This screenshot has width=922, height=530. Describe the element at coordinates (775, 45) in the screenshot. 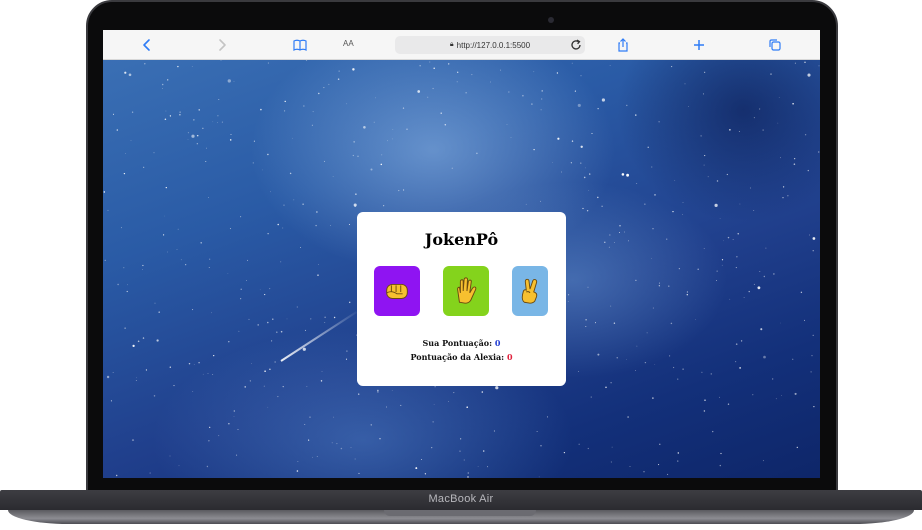

I see `tabs-icon` at that location.